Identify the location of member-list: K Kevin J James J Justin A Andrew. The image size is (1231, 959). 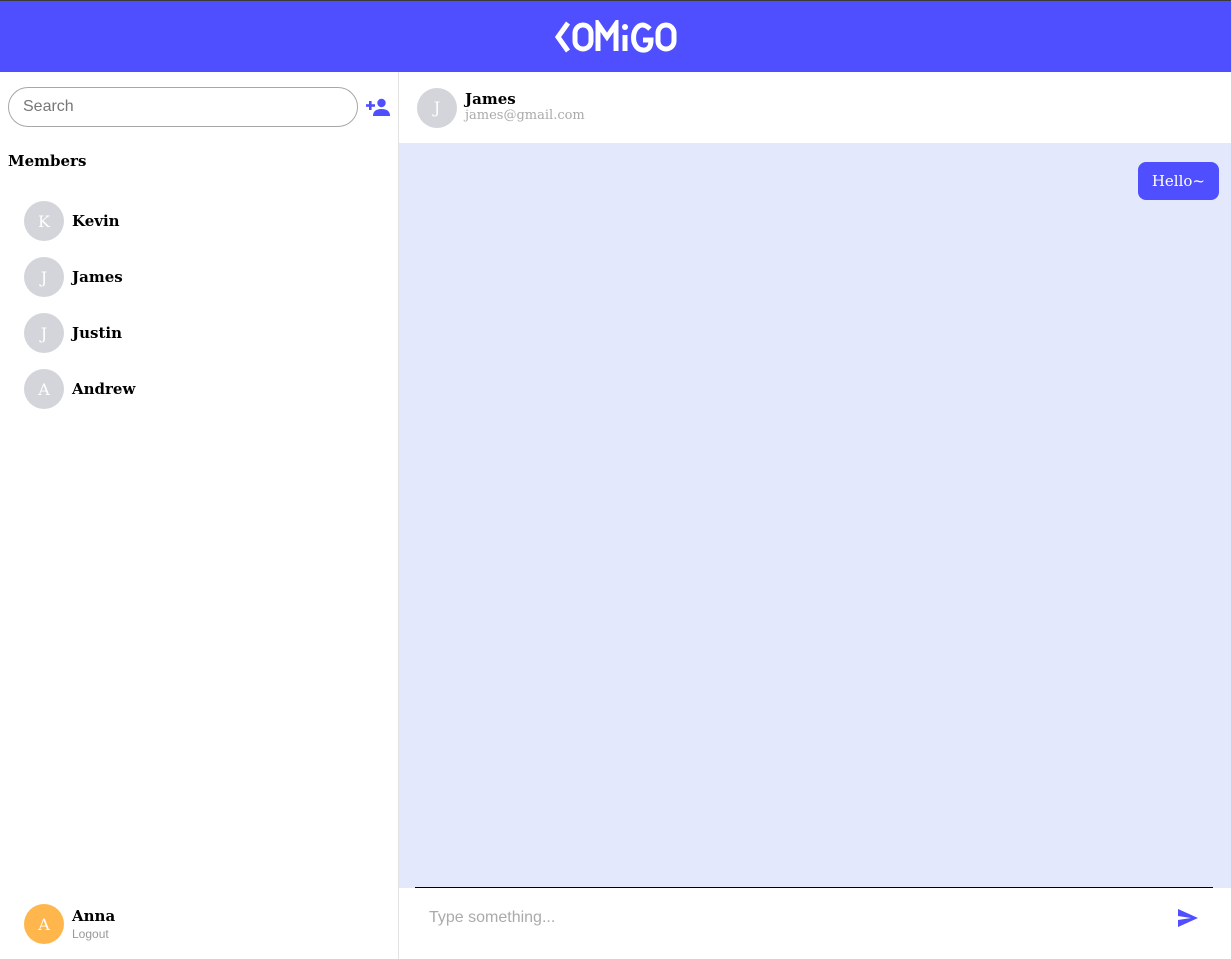
(79, 313).